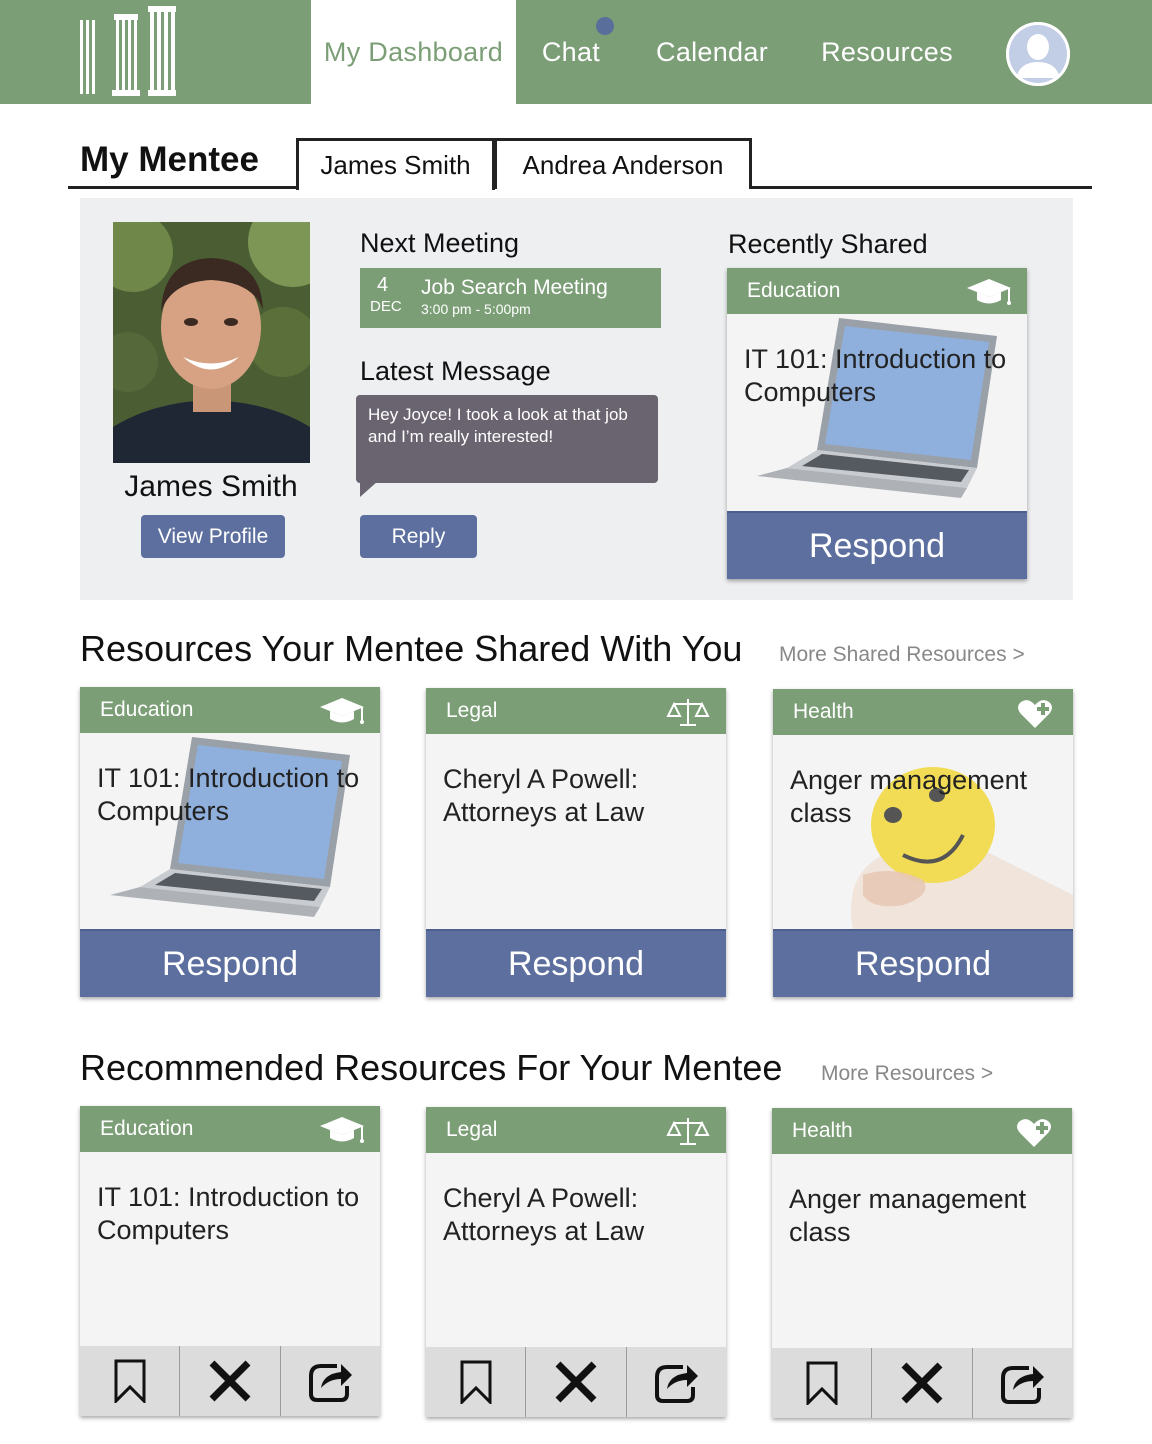  Describe the element at coordinates (395, 164) in the screenshot. I see `mentee-tab-james-smith: James Smith` at that location.